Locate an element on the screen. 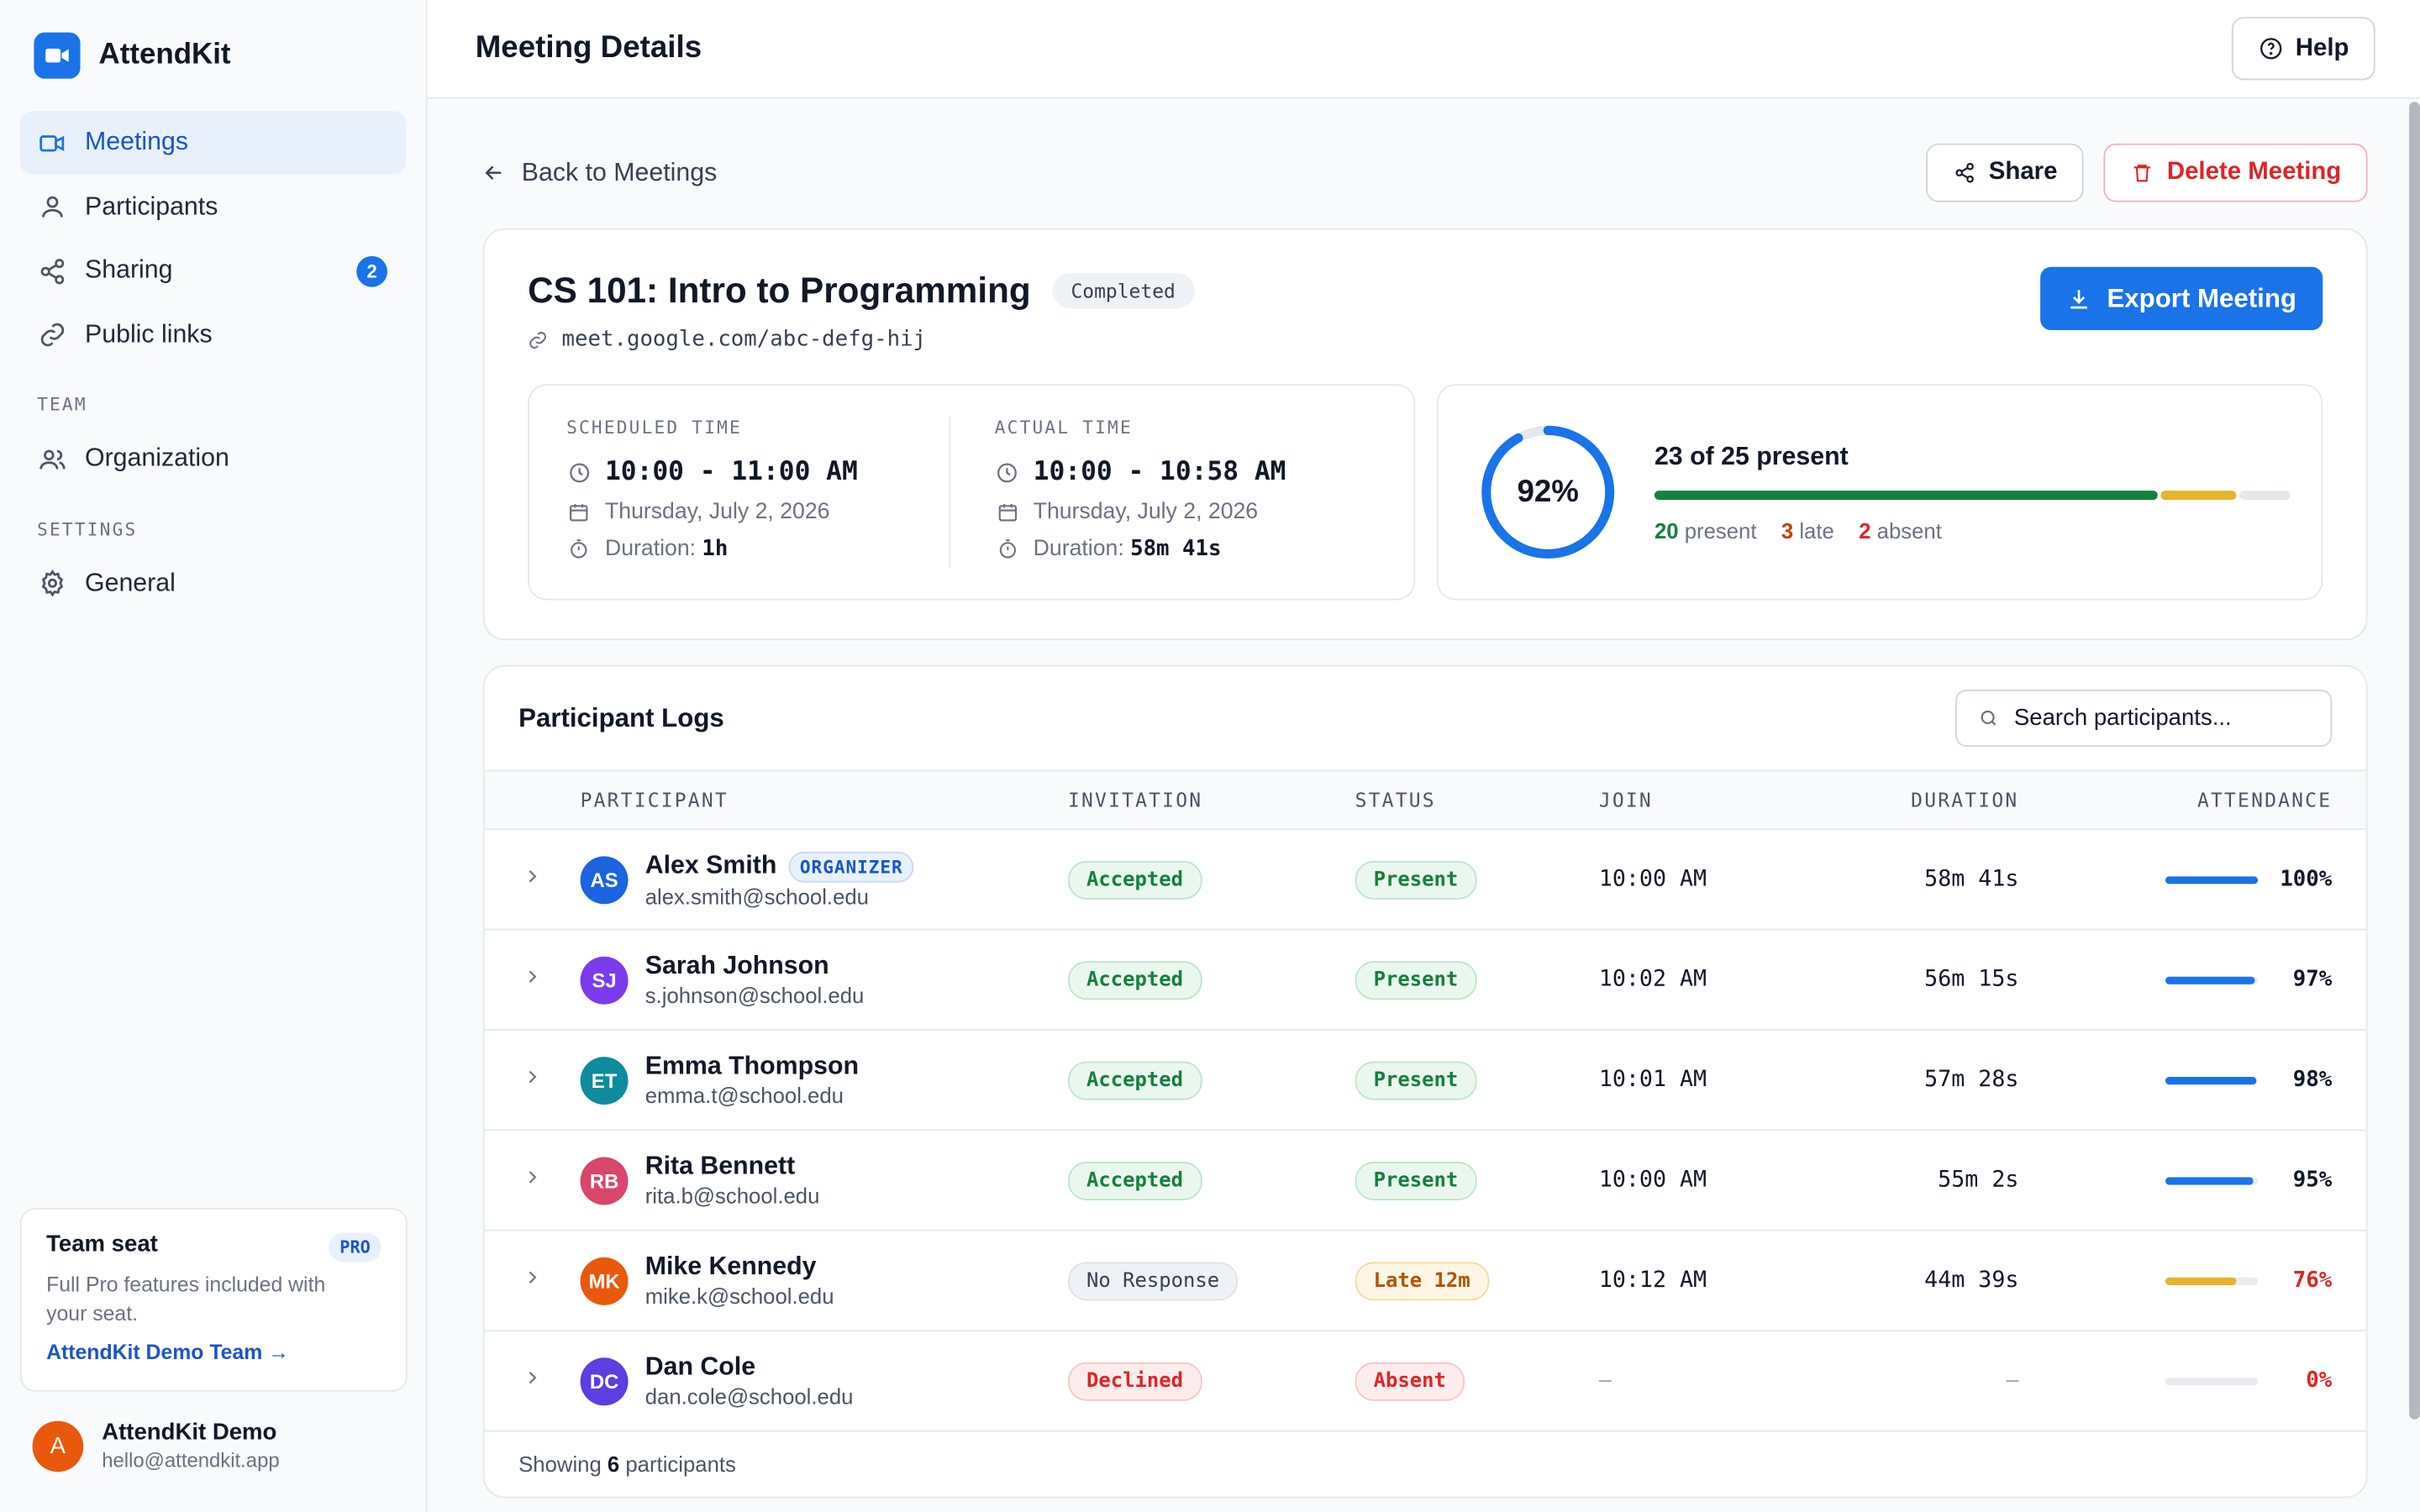 This screenshot has width=2420, height=1512. participant-cell: ET Emma Thompson emma.t@school.edu is located at coordinates (824, 1080).